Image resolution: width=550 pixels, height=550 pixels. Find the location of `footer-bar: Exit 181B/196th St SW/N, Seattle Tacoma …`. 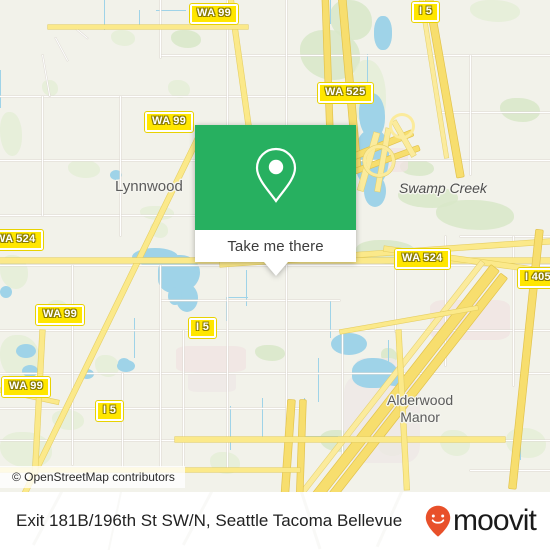

footer-bar: Exit 181B/196th St SW/N, Seattle Tacoma … is located at coordinates (275, 521).